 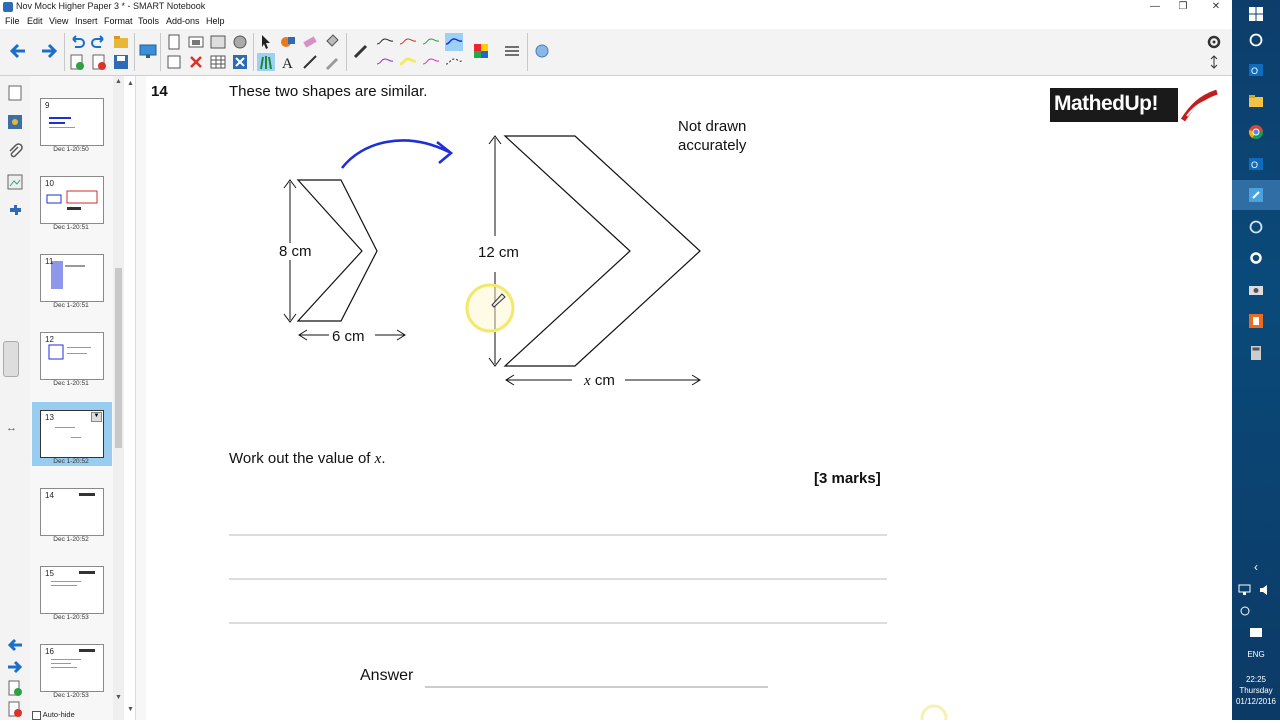 What do you see at coordinates (1256, 654) in the screenshot?
I see `input-language: ENG` at bounding box center [1256, 654].